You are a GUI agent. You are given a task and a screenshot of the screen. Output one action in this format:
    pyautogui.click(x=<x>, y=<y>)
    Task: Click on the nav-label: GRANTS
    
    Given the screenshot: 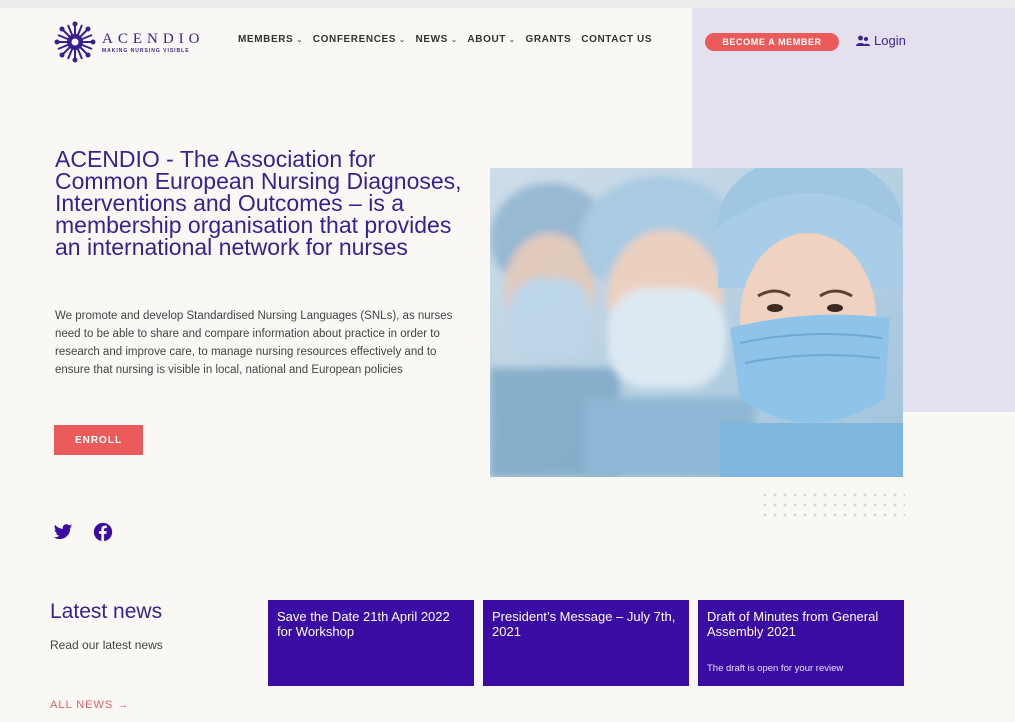 What is the action you would take?
    pyautogui.click(x=548, y=39)
    